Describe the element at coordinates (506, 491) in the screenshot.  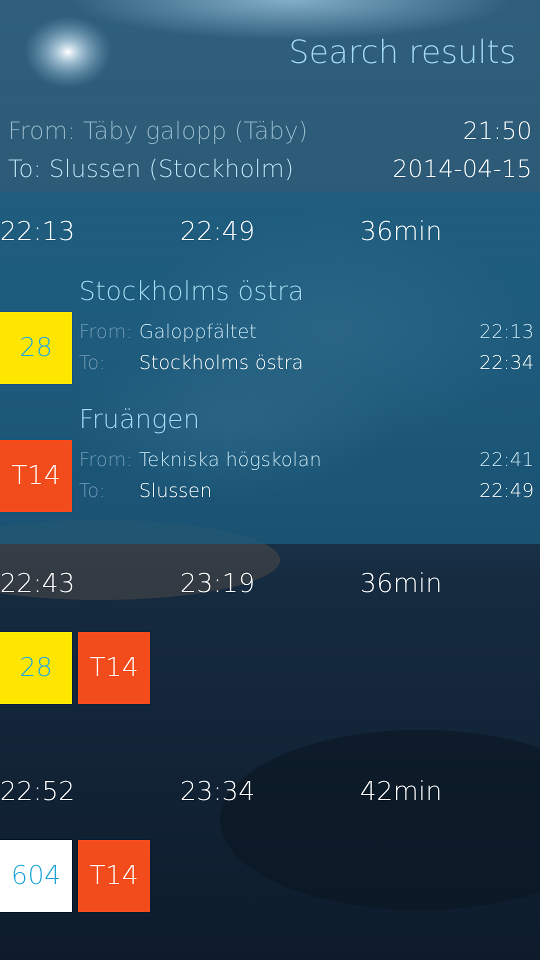
I see `to-time: 22:49` at that location.